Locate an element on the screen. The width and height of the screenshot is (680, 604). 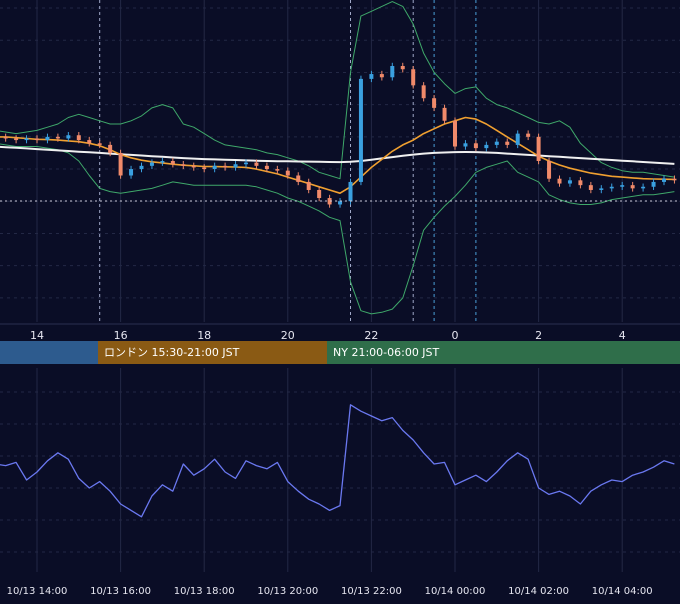
osc-x-tick-label: 10/14 02:00 is located at coordinates (538, 591).